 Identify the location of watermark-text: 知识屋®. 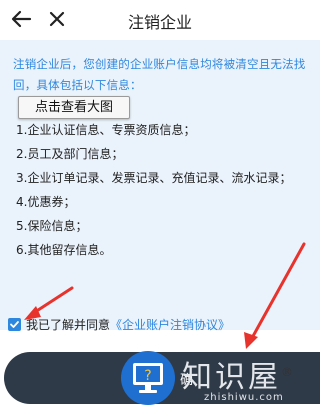
(239, 374).